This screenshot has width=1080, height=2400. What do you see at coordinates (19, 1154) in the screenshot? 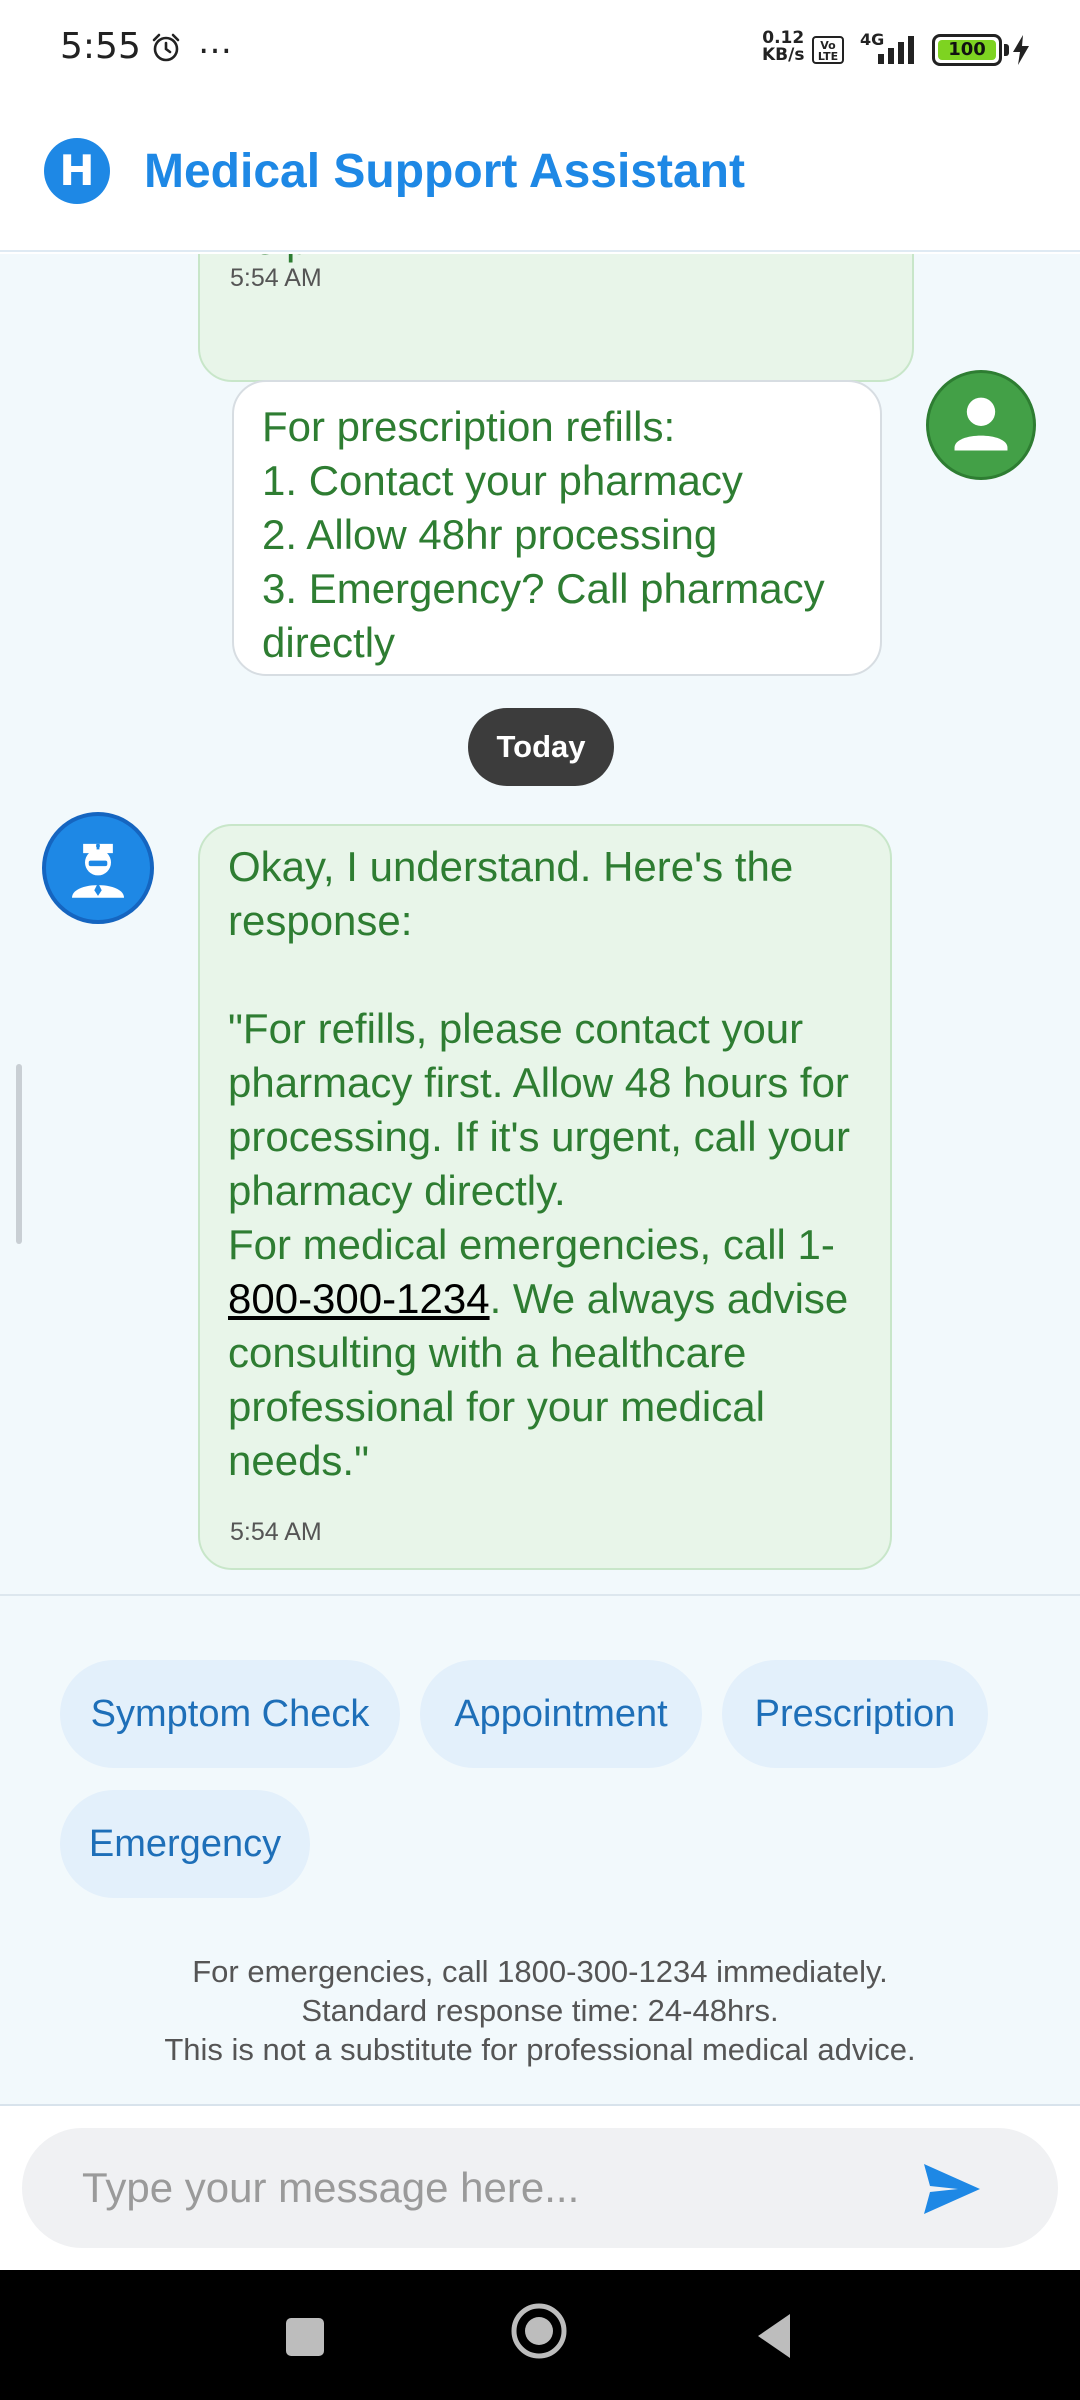
I see `scrollbar` at bounding box center [19, 1154].